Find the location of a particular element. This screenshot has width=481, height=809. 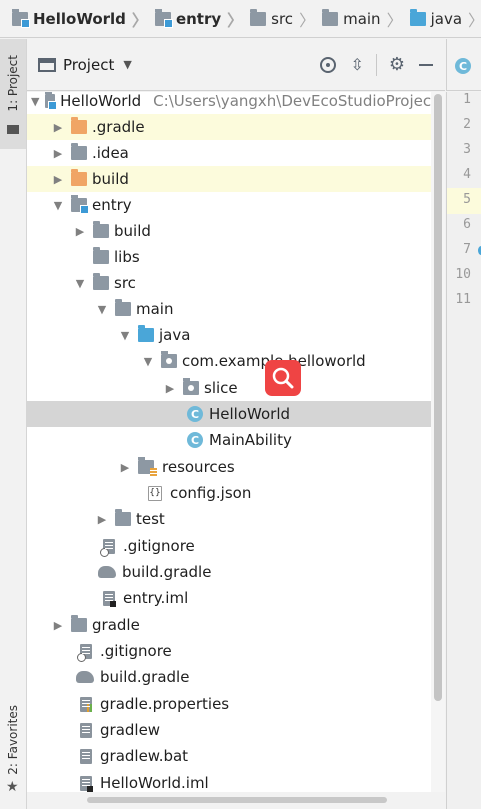

breadcrumb-item-src: src 〉 is located at coordinates (286, 19).